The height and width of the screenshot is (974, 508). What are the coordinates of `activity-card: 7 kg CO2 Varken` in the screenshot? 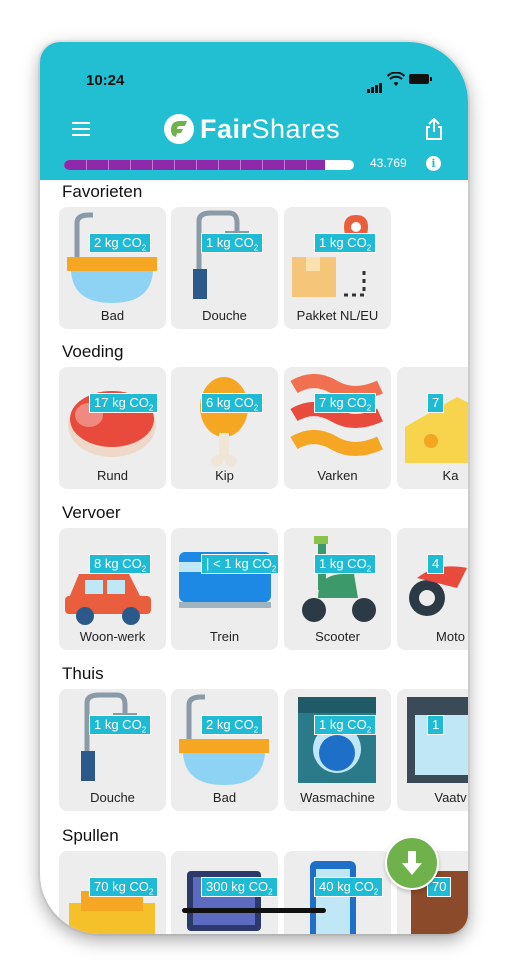 It's located at (337, 428).